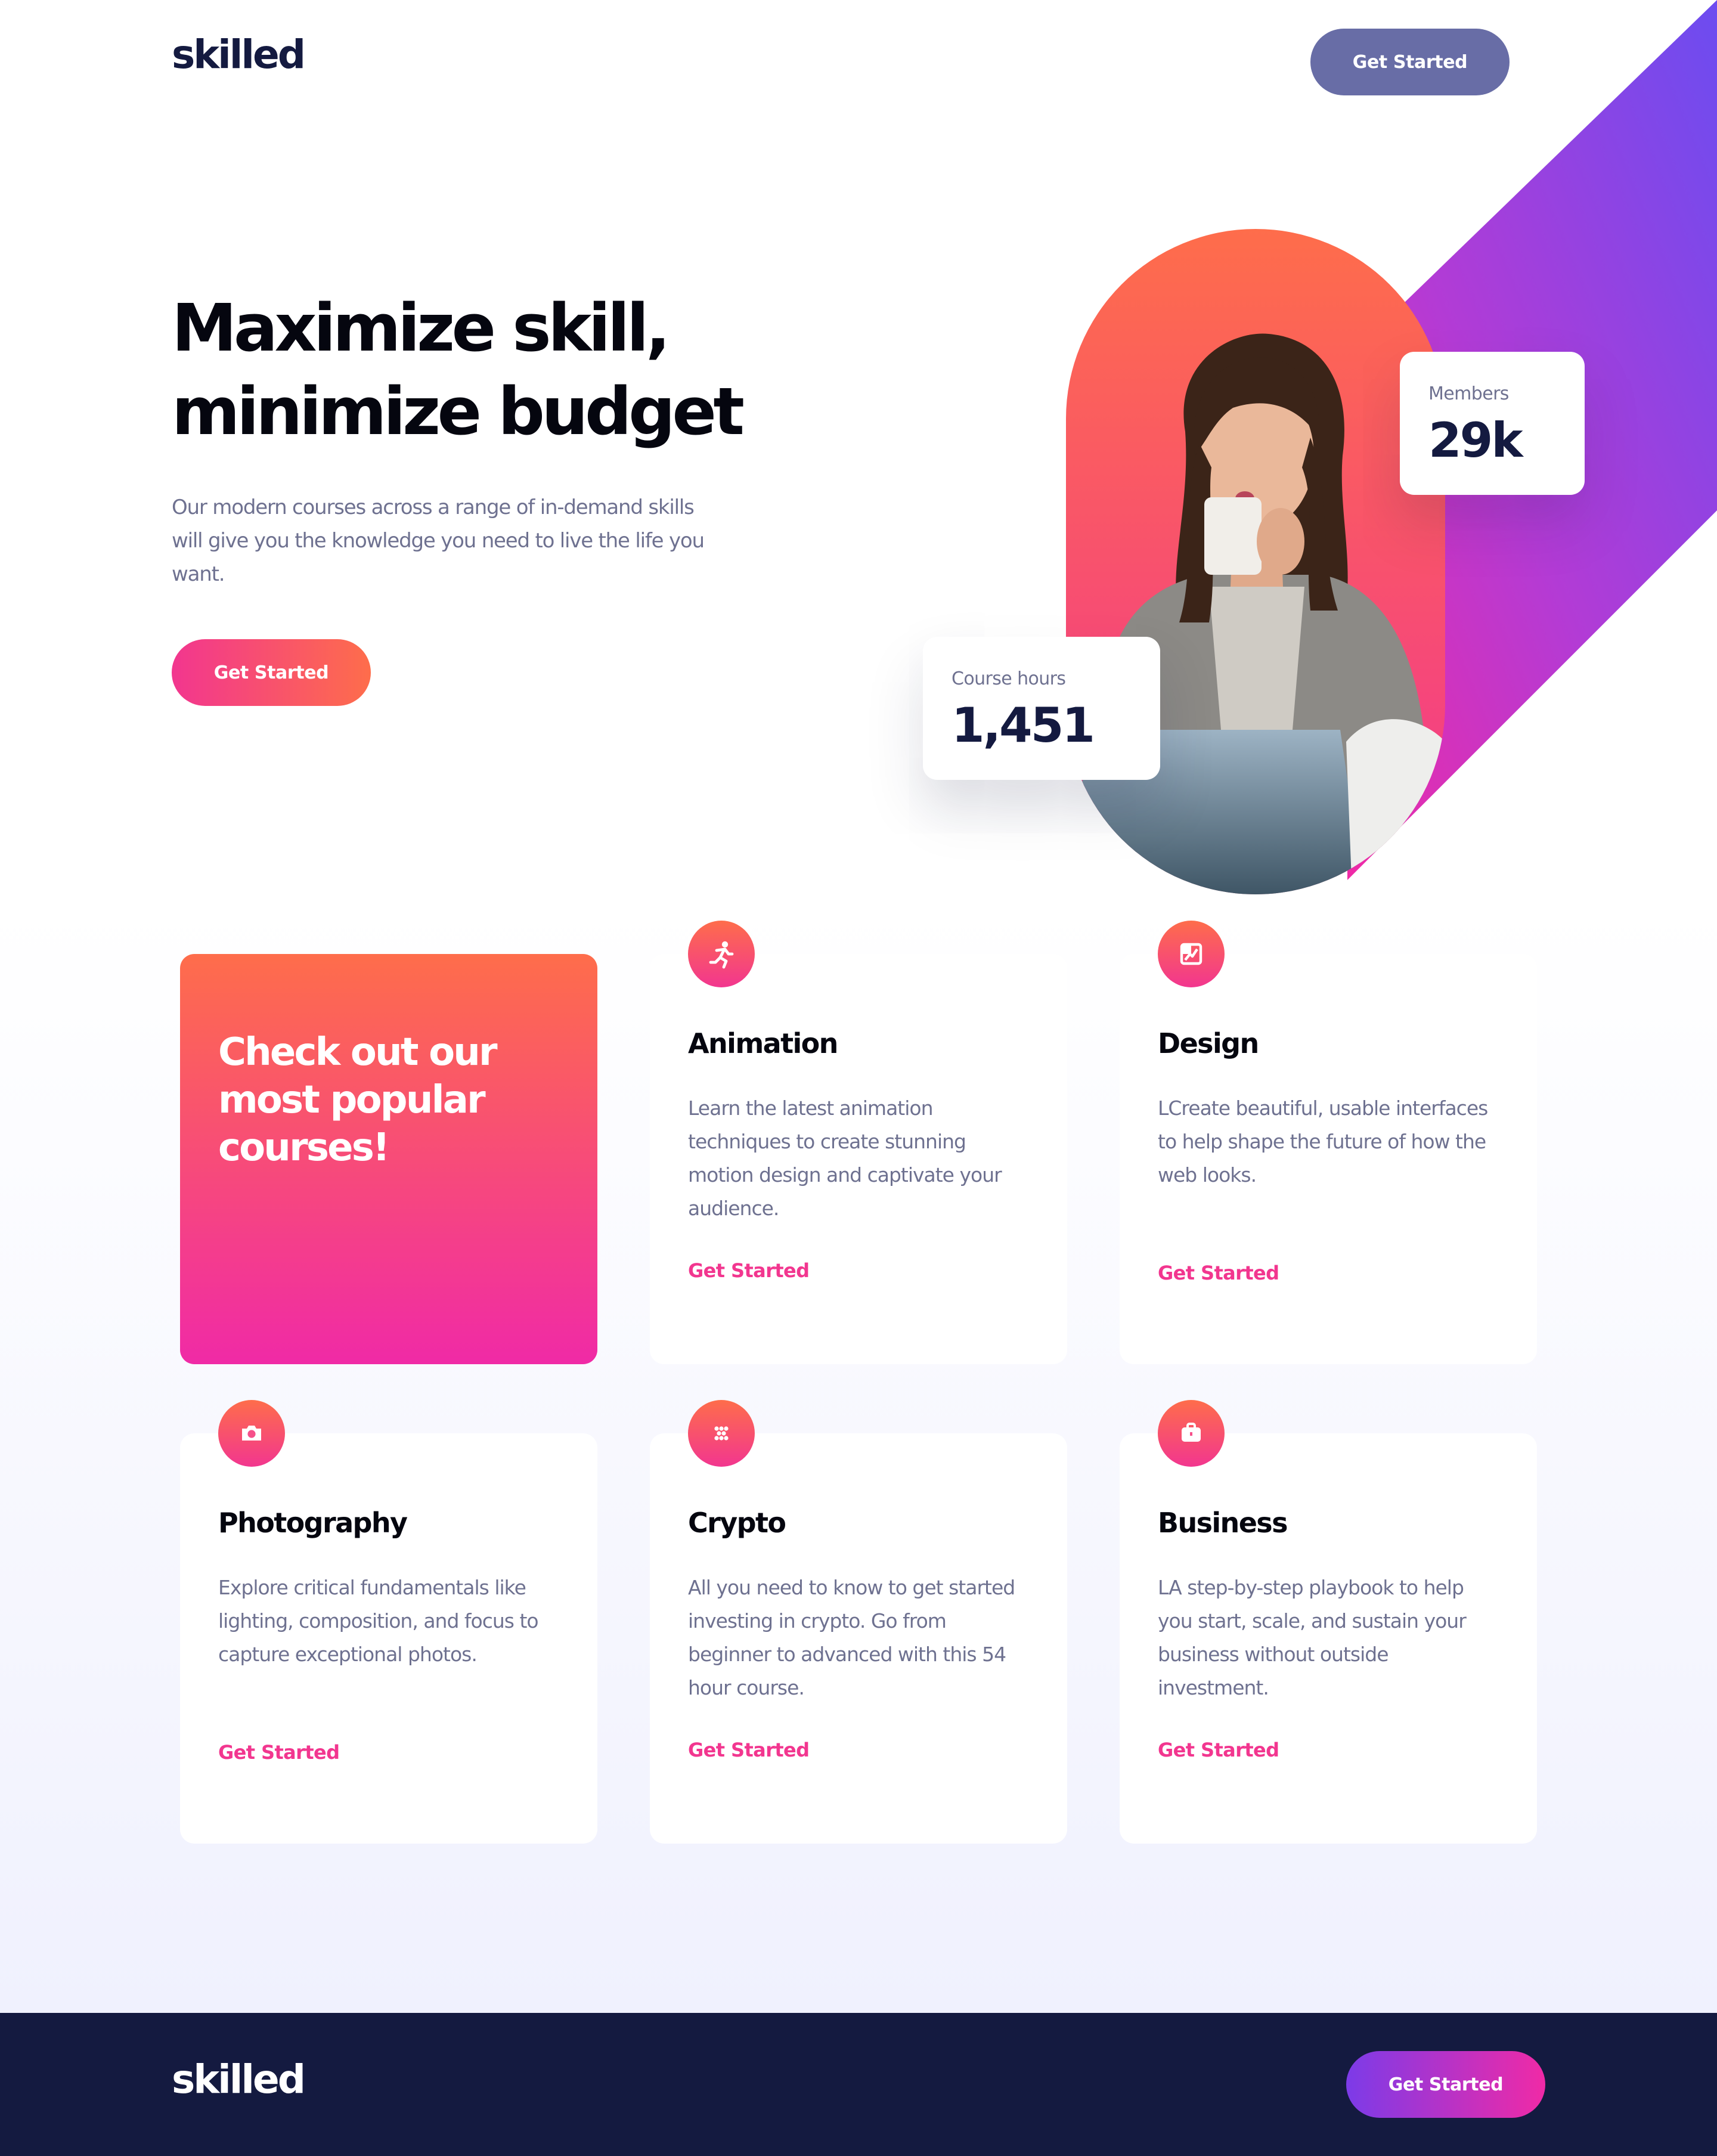 The width and height of the screenshot is (1717, 2156). What do you see at coordinates (1255, 613) in the screenshot?
I see `woman-with-mug-illustration` at bounding box center [1255, 613].